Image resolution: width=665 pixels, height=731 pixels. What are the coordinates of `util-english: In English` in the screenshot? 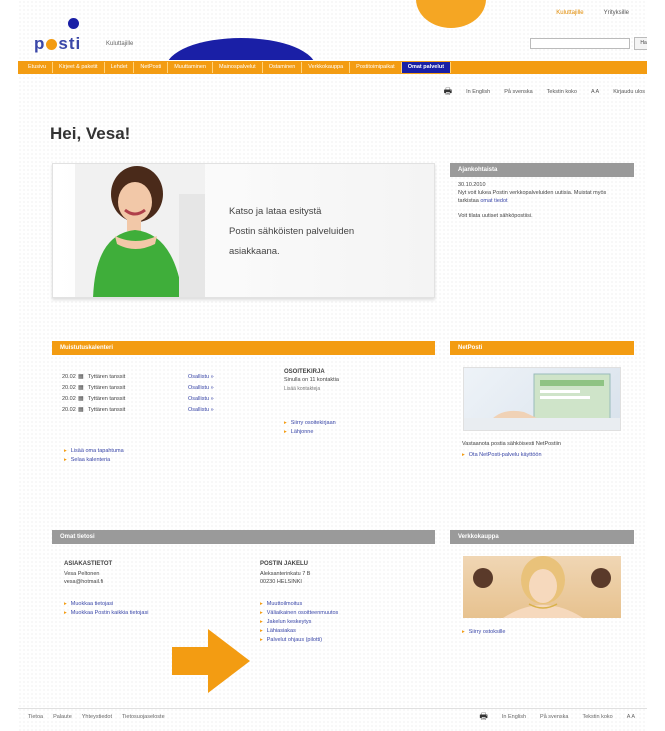 It's located at (478, 92).